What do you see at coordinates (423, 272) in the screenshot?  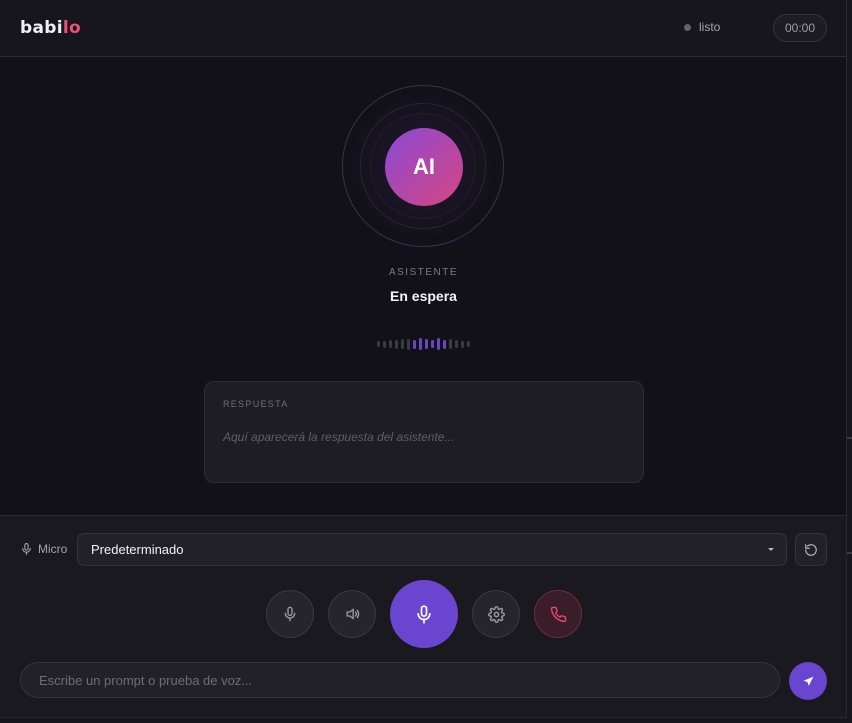 I see `assistant-role: ASISTENTE` at bounding box center [423, 272].